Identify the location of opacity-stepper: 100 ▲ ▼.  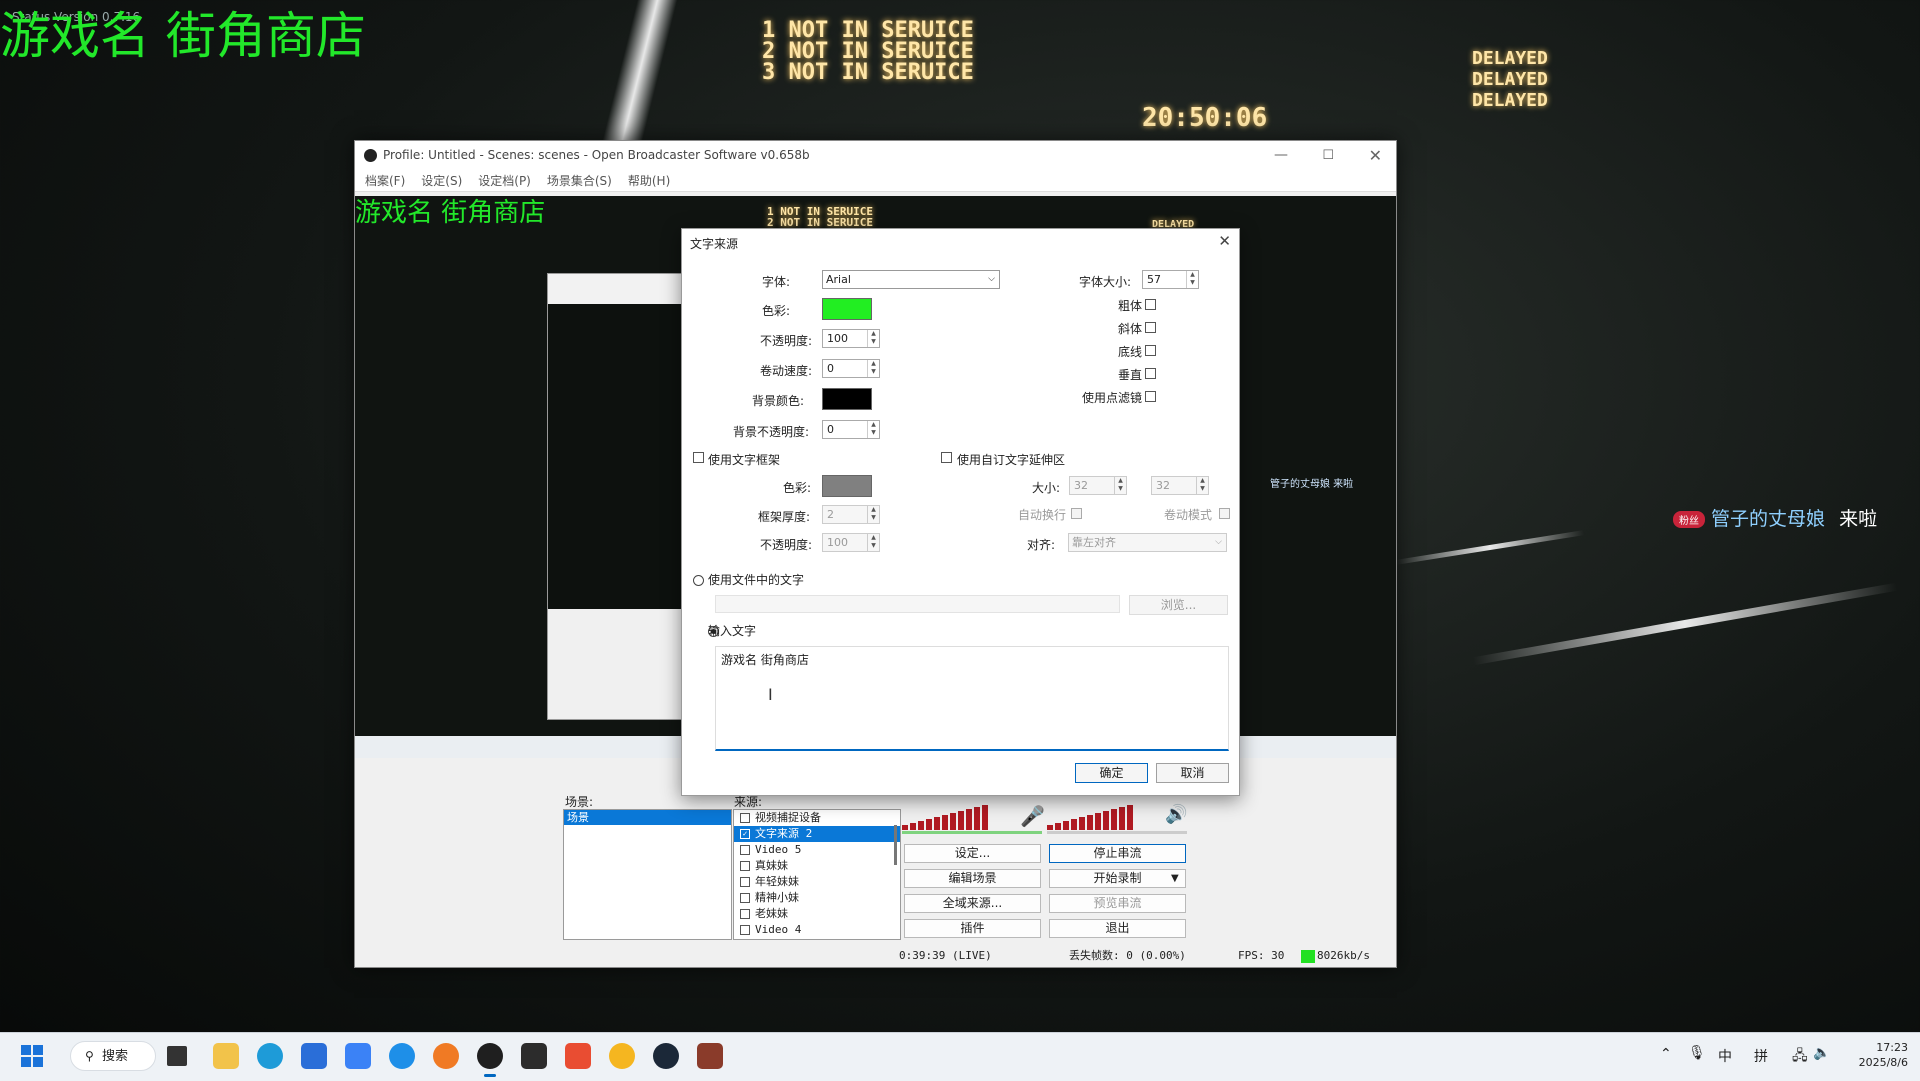
(851, 338).